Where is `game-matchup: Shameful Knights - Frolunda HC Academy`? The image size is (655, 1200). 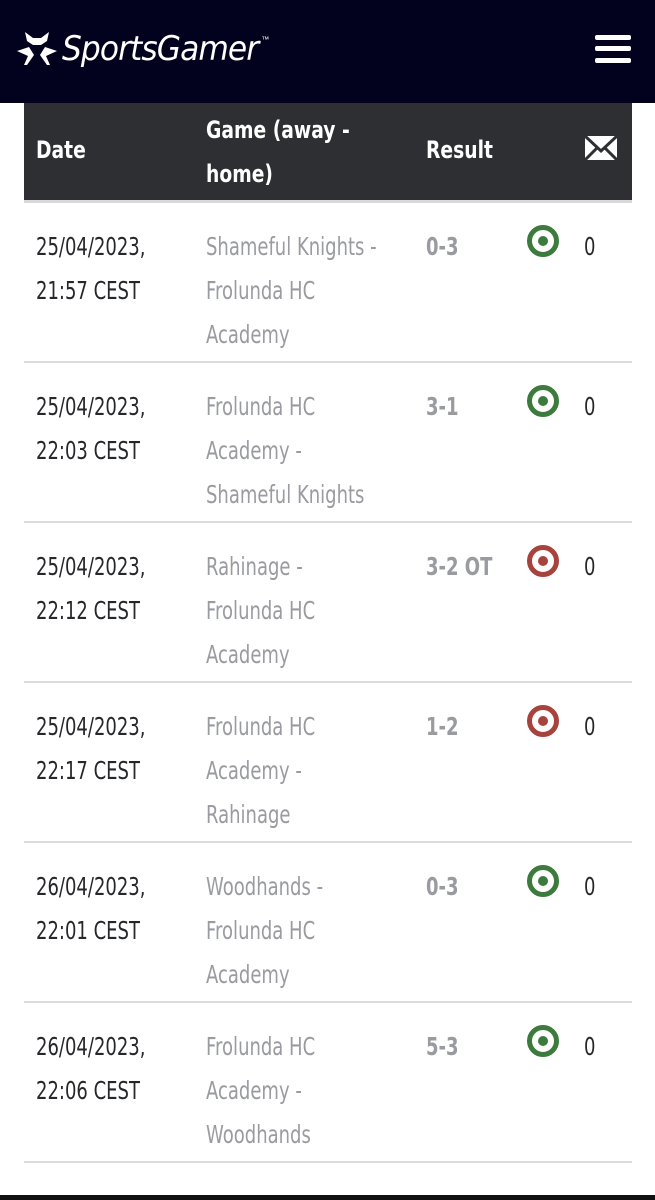 game-matchup: Shameful Knights - Frolunda HC Academy is located at coordinates (307, 291).